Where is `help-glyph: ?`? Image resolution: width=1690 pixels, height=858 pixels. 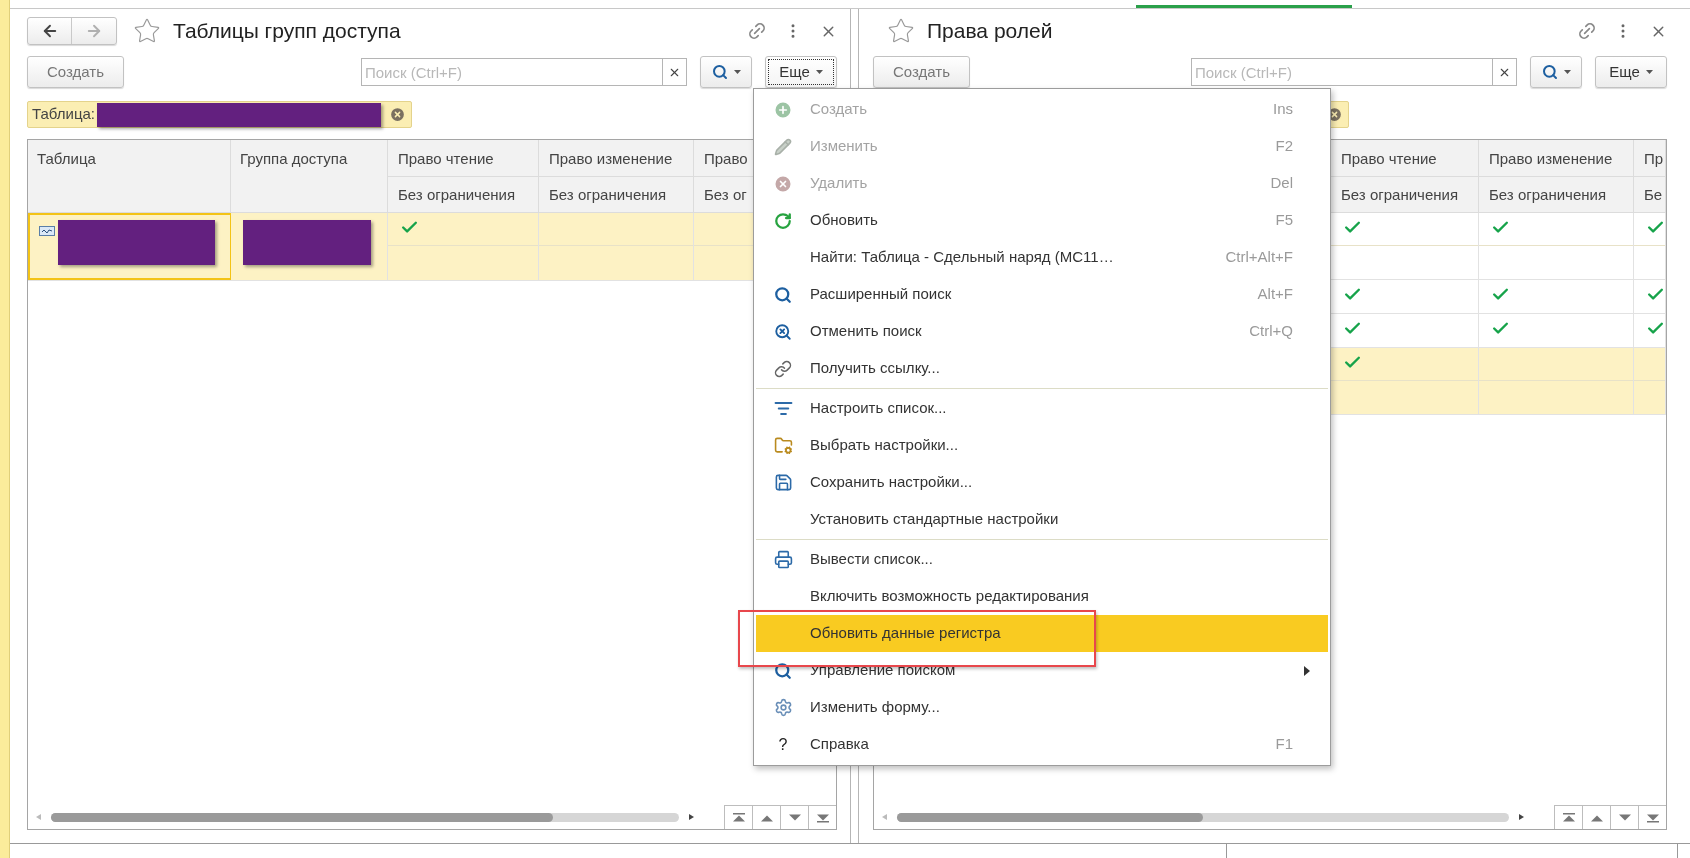 help-glyph: ? is located at coordinates (783, 744).